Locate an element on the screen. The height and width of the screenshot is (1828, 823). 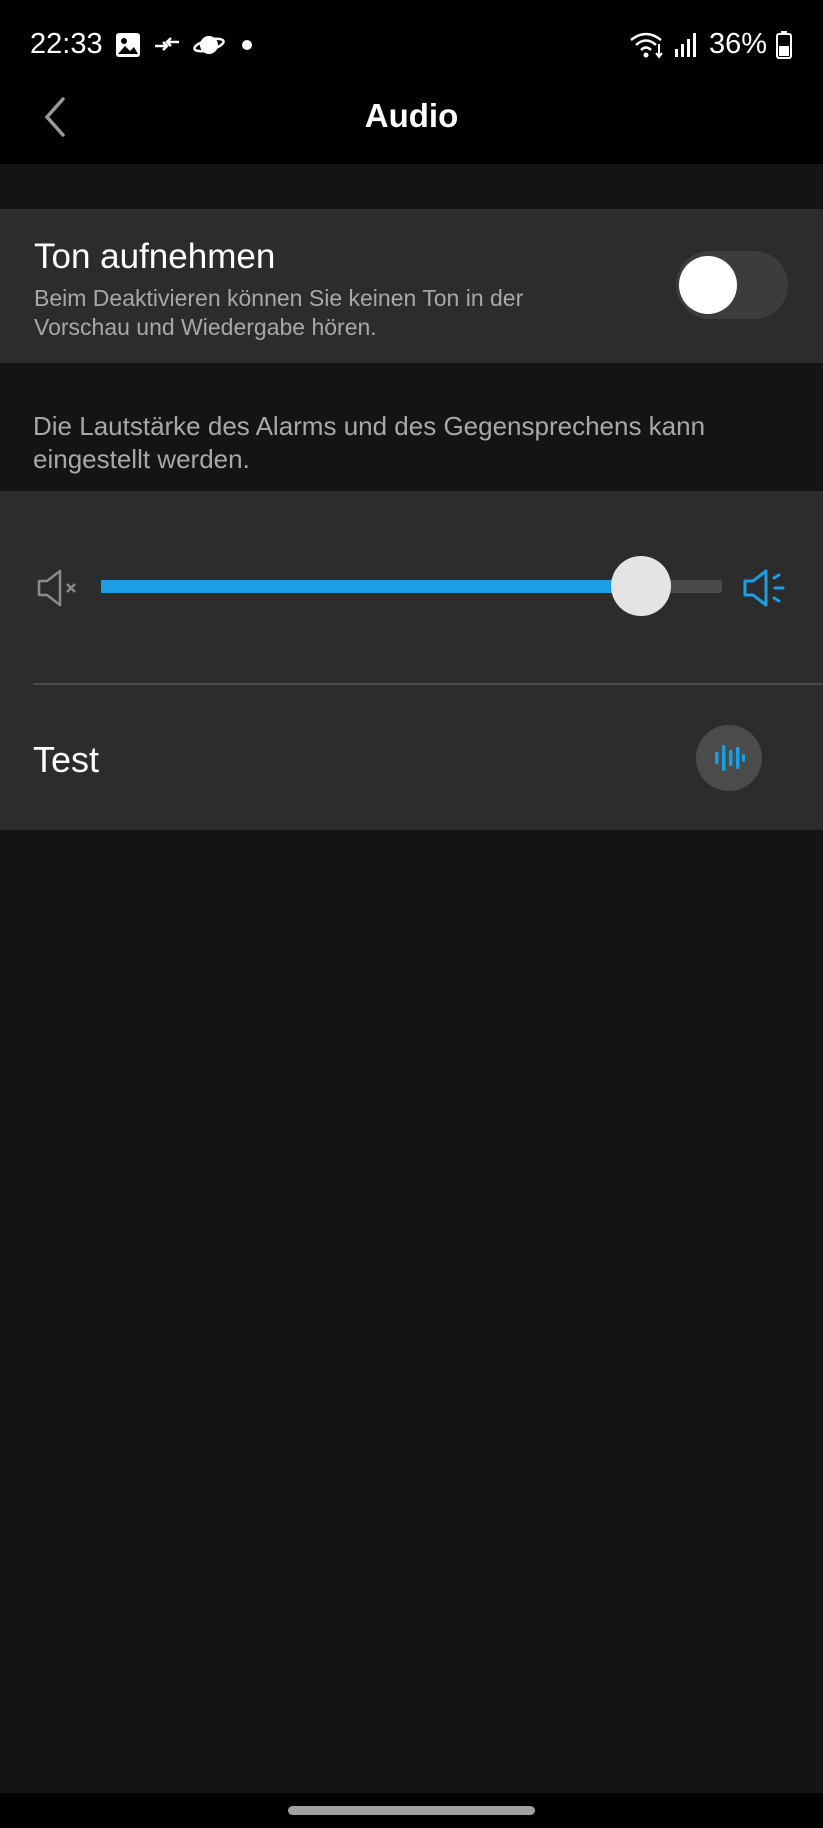
gallery-icon is located at coordinates (128, 45).